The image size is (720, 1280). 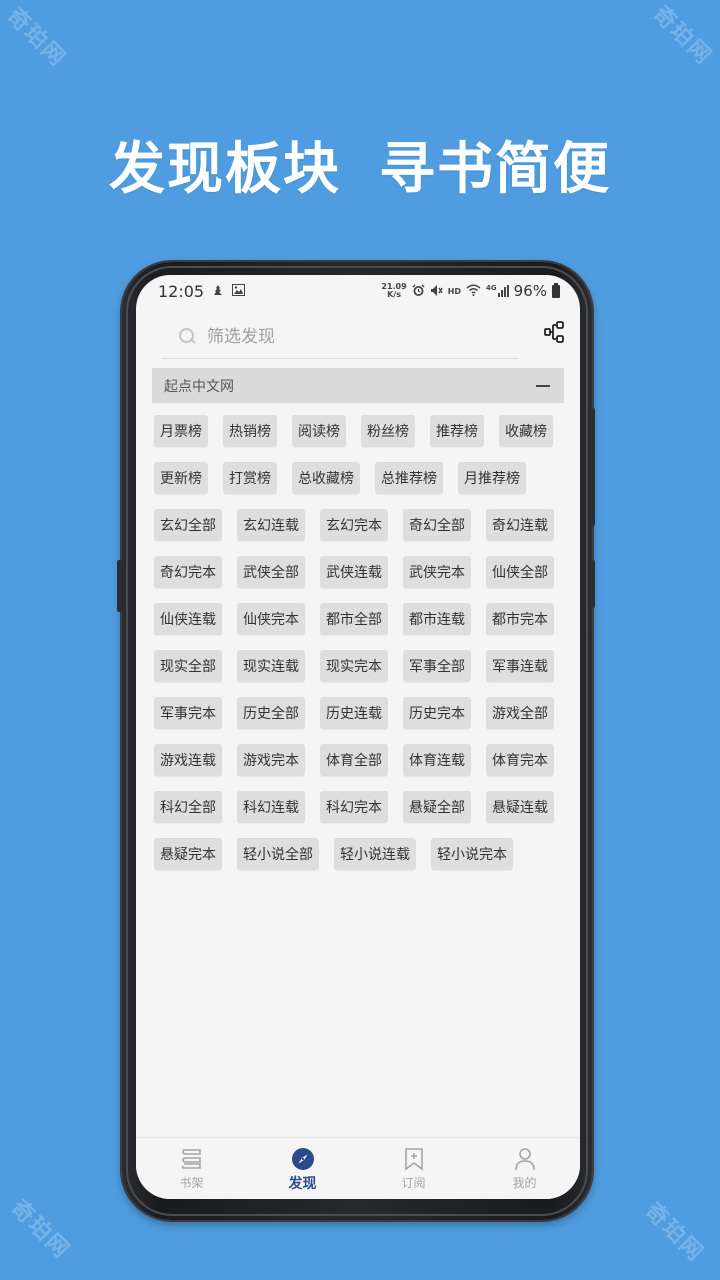 What do you see at coordinates (555, 332) in the screenshot?
I see `source-tree-icon` at bounding box center [555, 332].